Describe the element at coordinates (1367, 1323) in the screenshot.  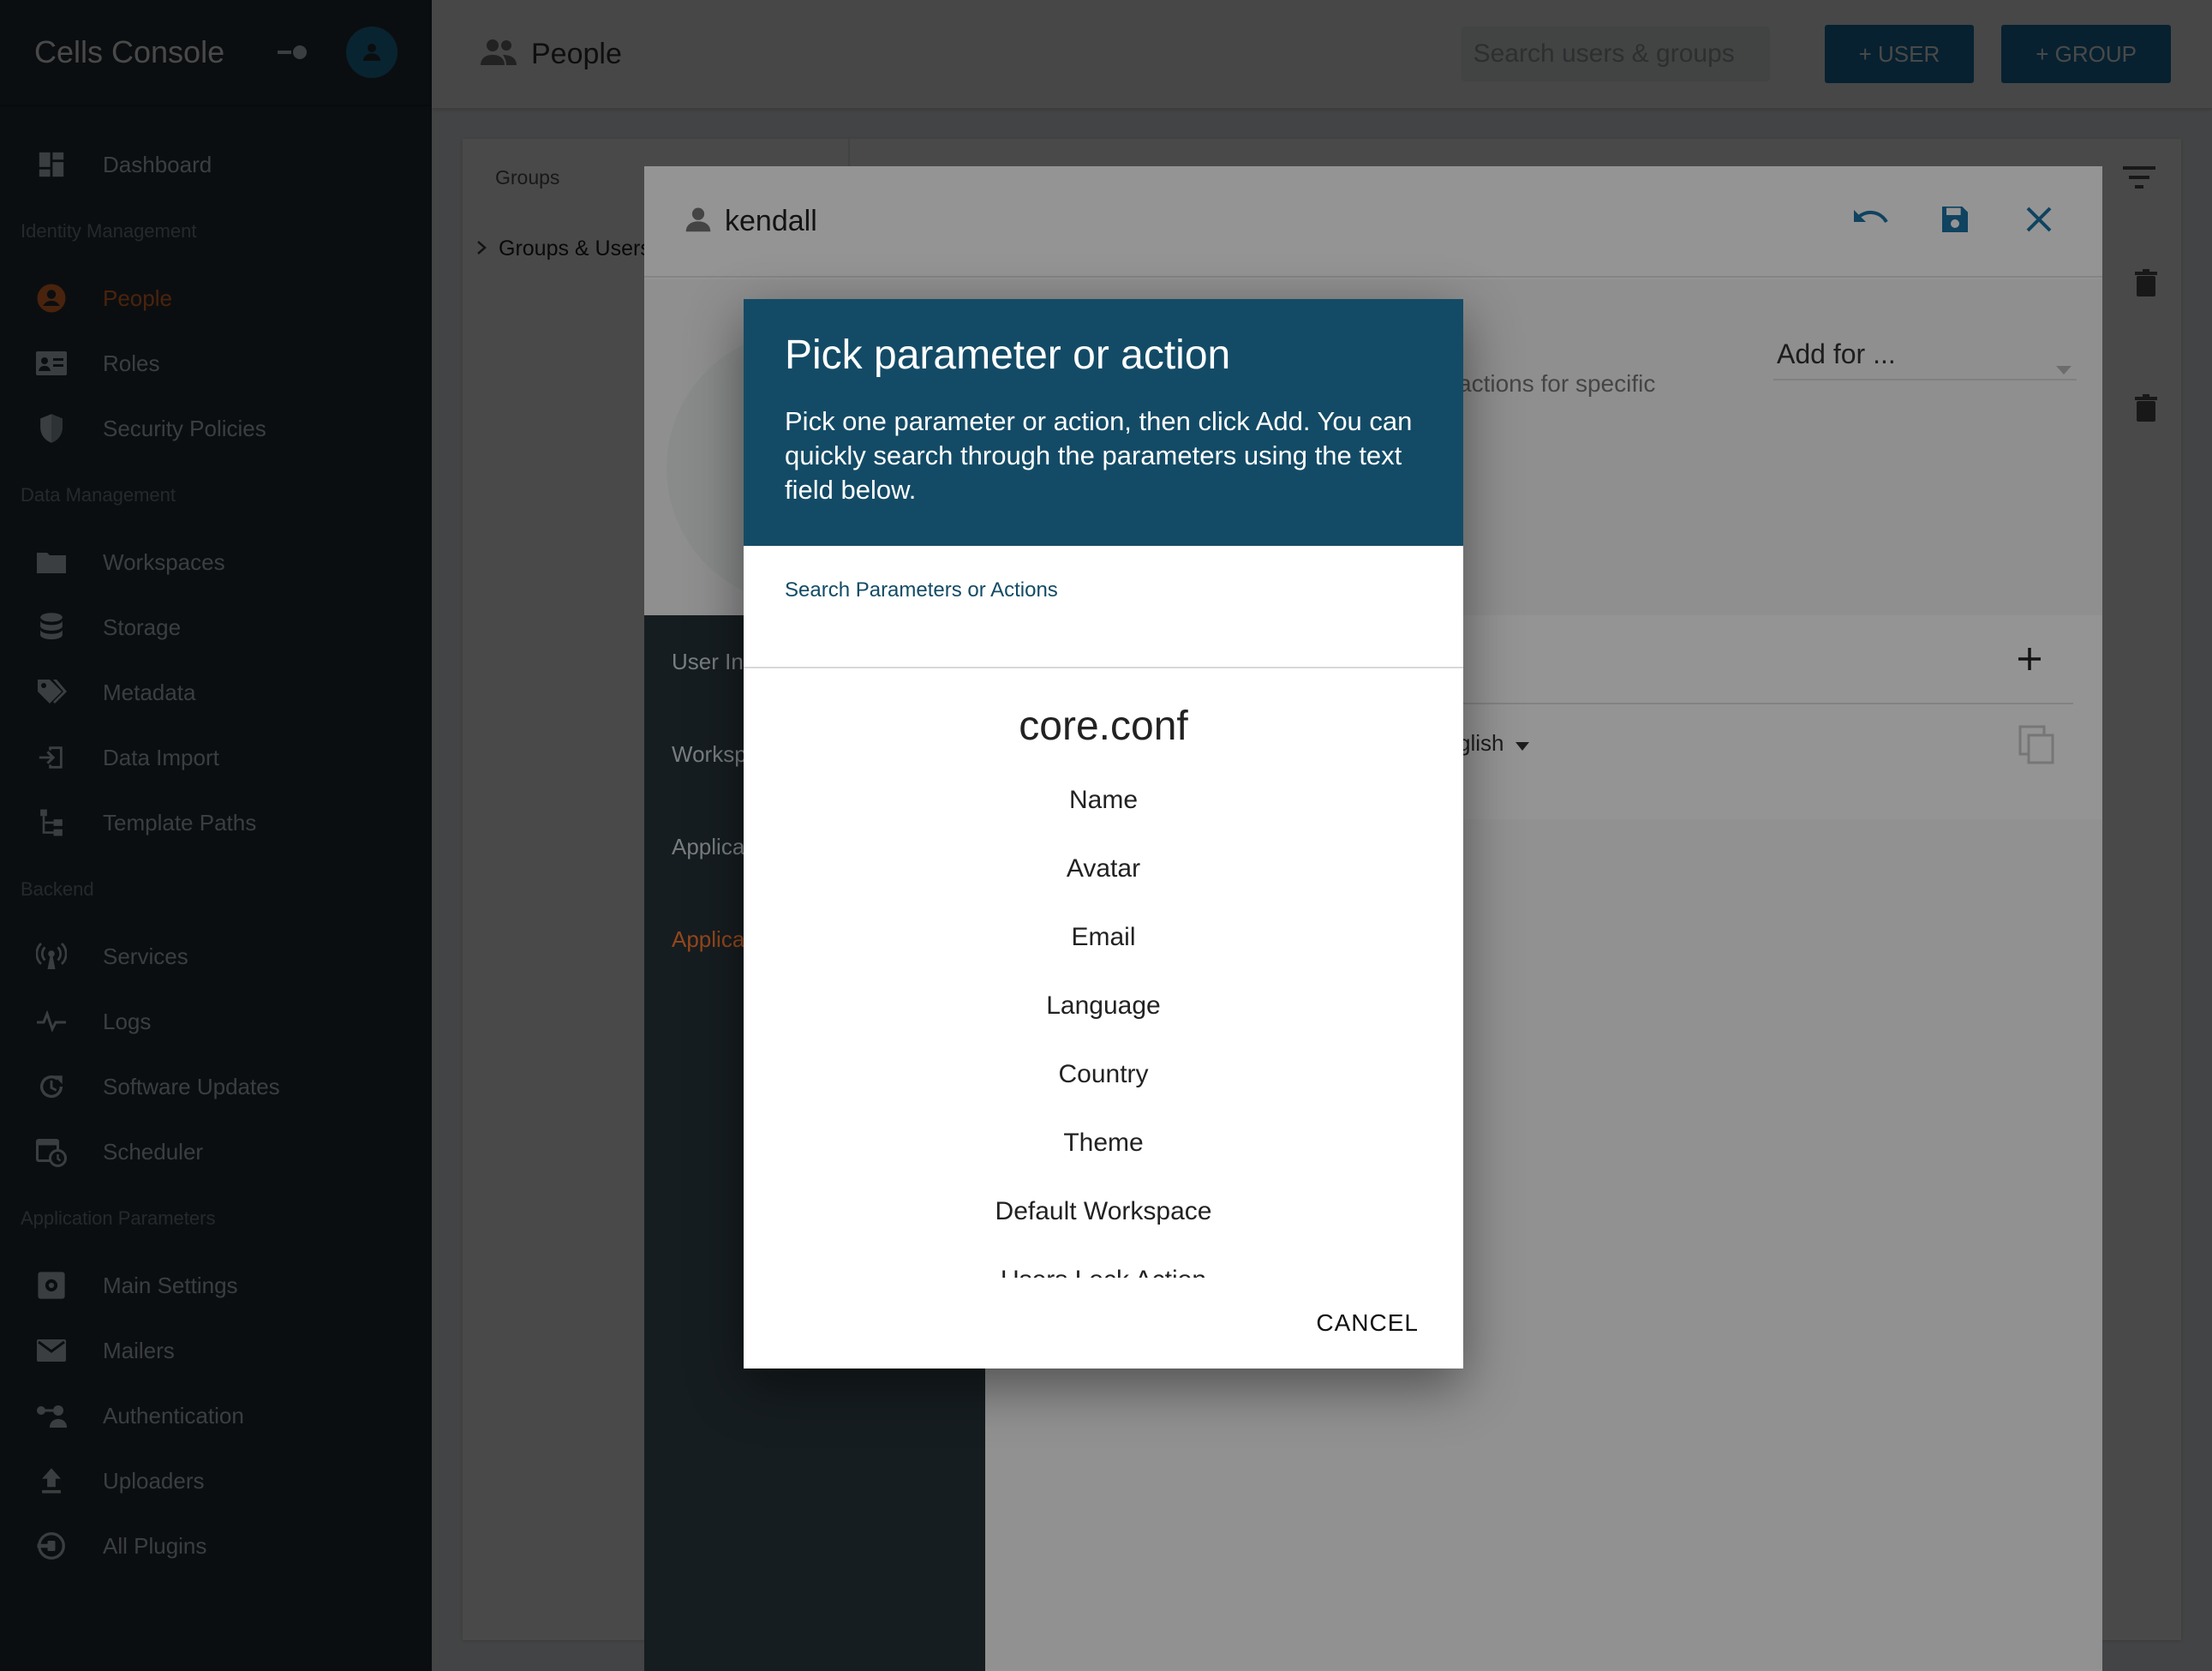
I see `cancel-button: CANCEL` at that location.